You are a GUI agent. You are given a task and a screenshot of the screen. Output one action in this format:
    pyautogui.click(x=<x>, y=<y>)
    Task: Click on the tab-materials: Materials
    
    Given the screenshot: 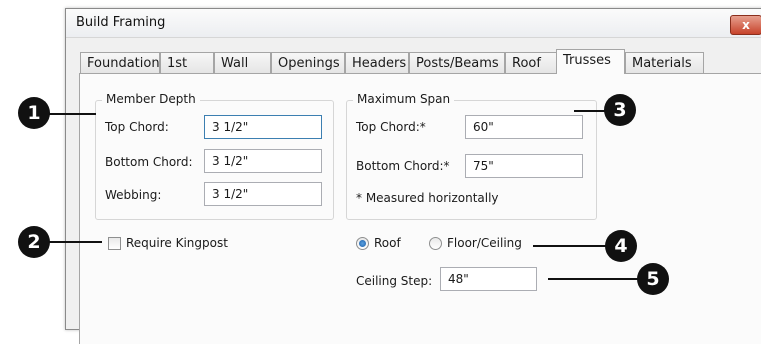 What is the action you would take?
    pyautogui.click(x=664, y=62)
    